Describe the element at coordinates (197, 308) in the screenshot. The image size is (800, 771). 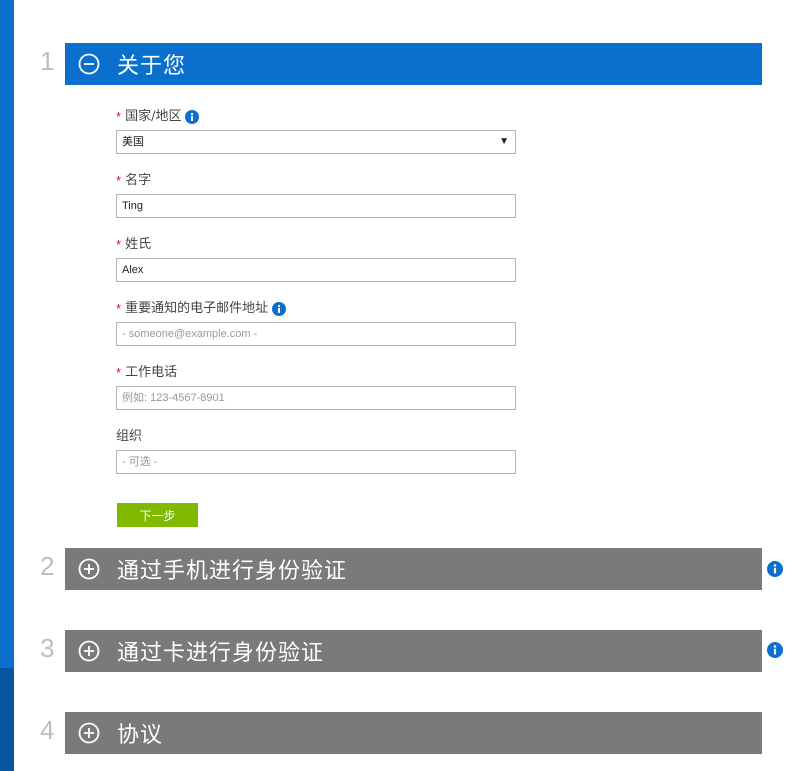
I see `email-label-text: 重要通知的电子邮件地址` at that location.